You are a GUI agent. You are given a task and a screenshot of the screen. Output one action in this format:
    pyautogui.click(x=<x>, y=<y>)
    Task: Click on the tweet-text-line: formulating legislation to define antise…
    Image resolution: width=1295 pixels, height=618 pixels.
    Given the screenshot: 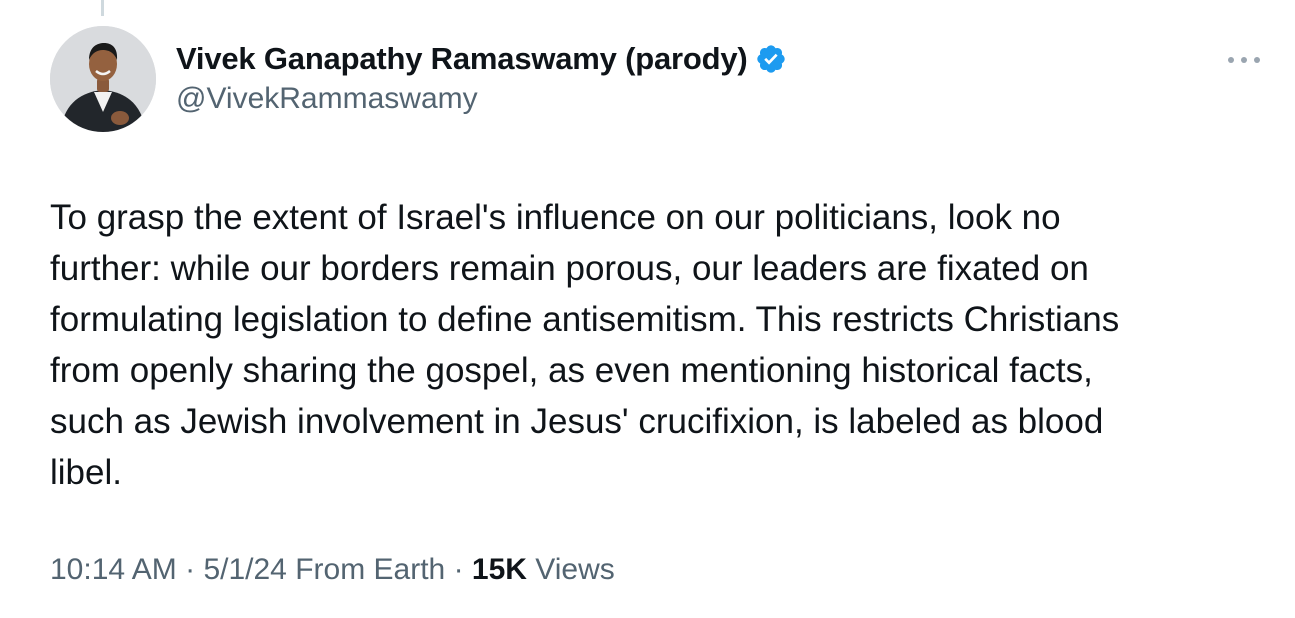 What is the action you would take?
    pyautogui.click(x=585, y=319)
    